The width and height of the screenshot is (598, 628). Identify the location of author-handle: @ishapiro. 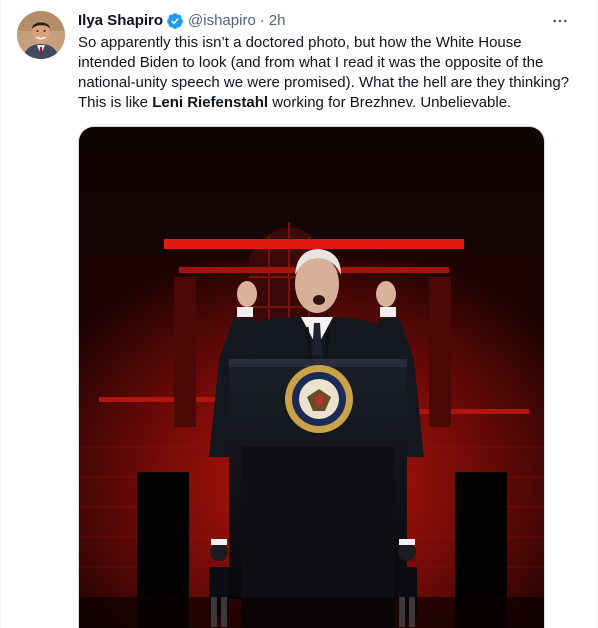
(222, 21).